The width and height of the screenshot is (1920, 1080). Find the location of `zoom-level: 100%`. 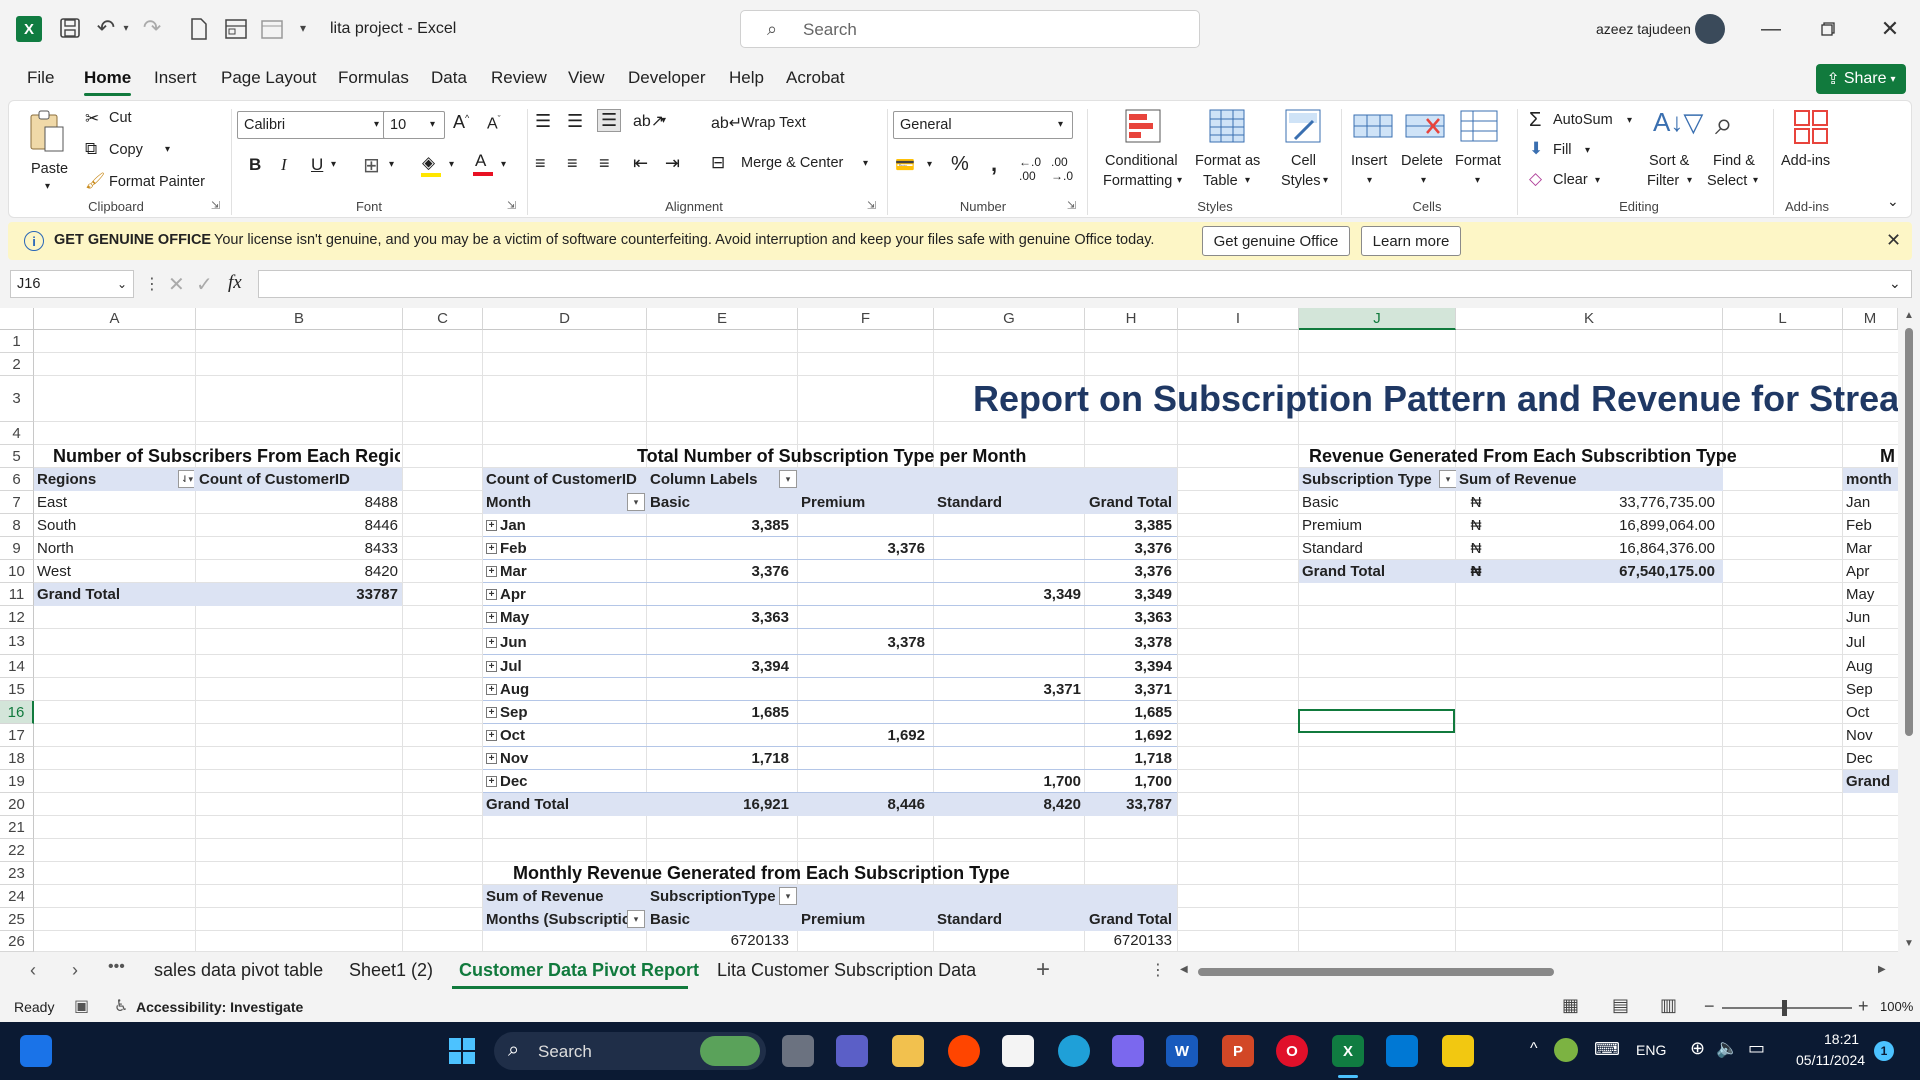

zoom-level: 100% is located at coordinates (1896, 1006).